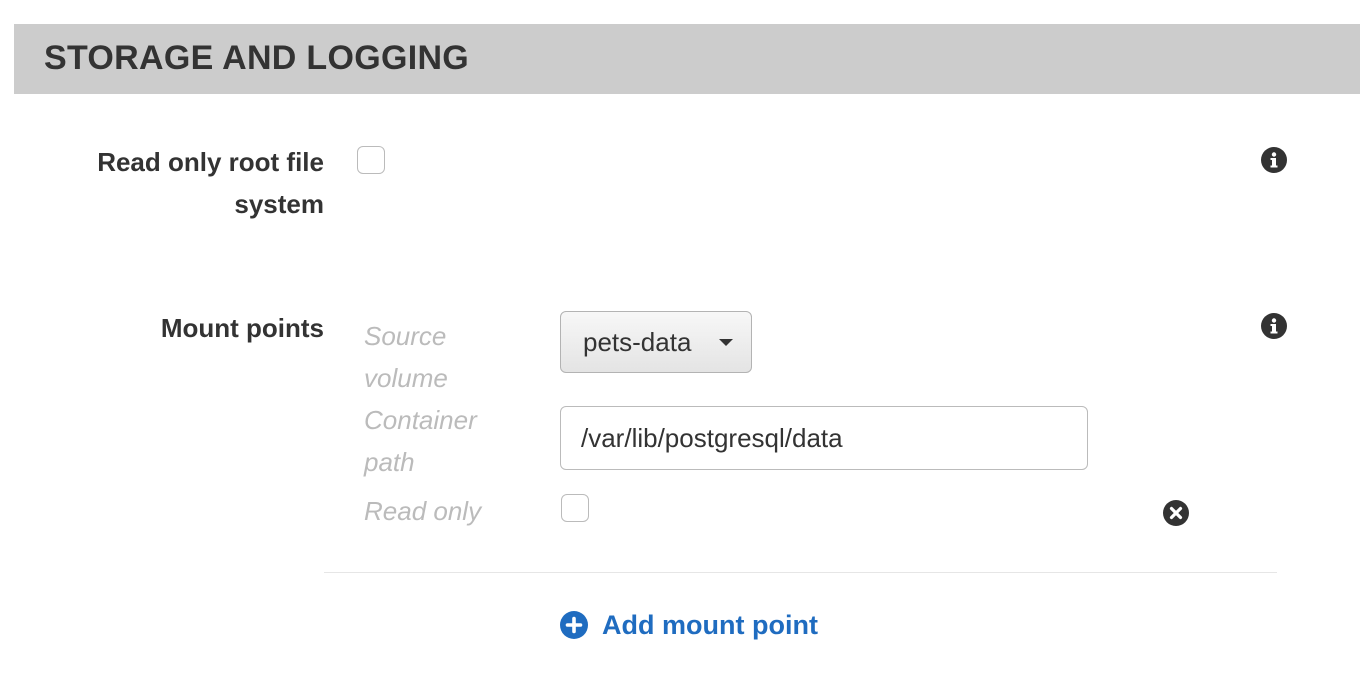  I want to click on source-volume-label-line1: Source, so click(405, 336).